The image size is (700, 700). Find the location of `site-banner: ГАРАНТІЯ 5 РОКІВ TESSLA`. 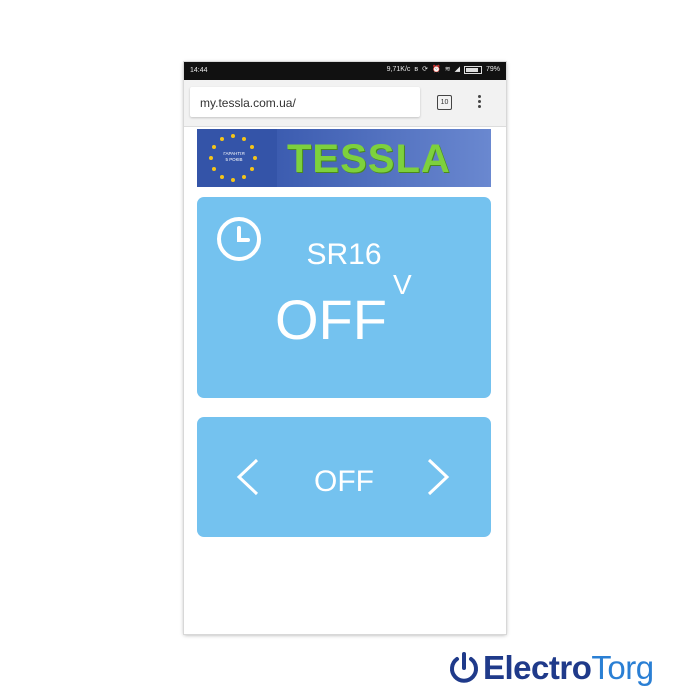

site-banner: ГАРАНТІЯ 5 РОКІВ TESSLA is located at coordinates (344, 158).